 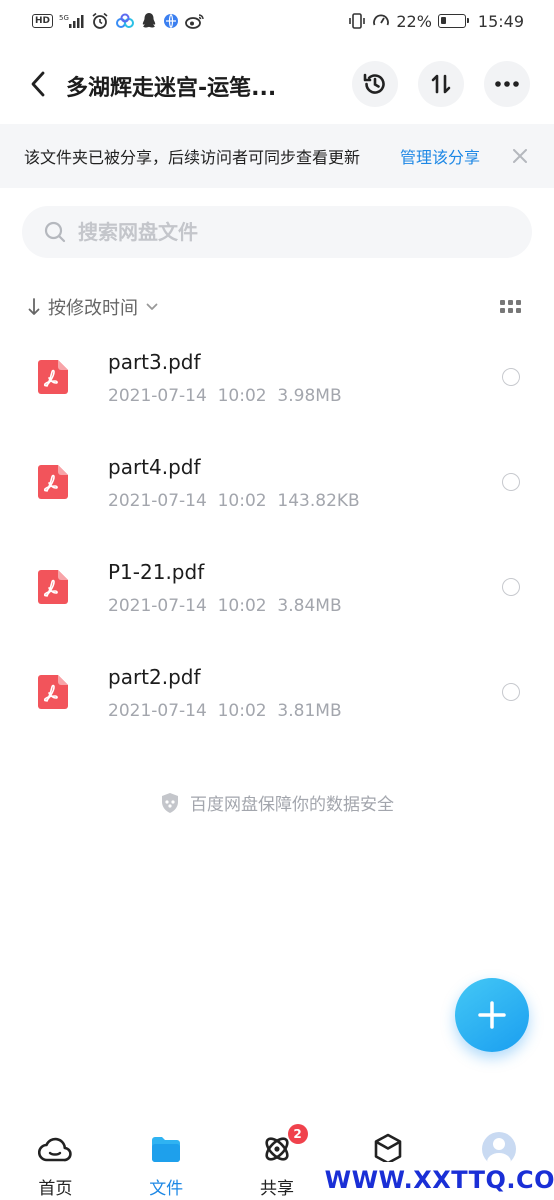 What do you see at coordinates (277, 592) in the screenshot?
I see `file-row: P1-21.pdf 2021-07-14 10:02 3.84MB` at bounding box center [277, 592].